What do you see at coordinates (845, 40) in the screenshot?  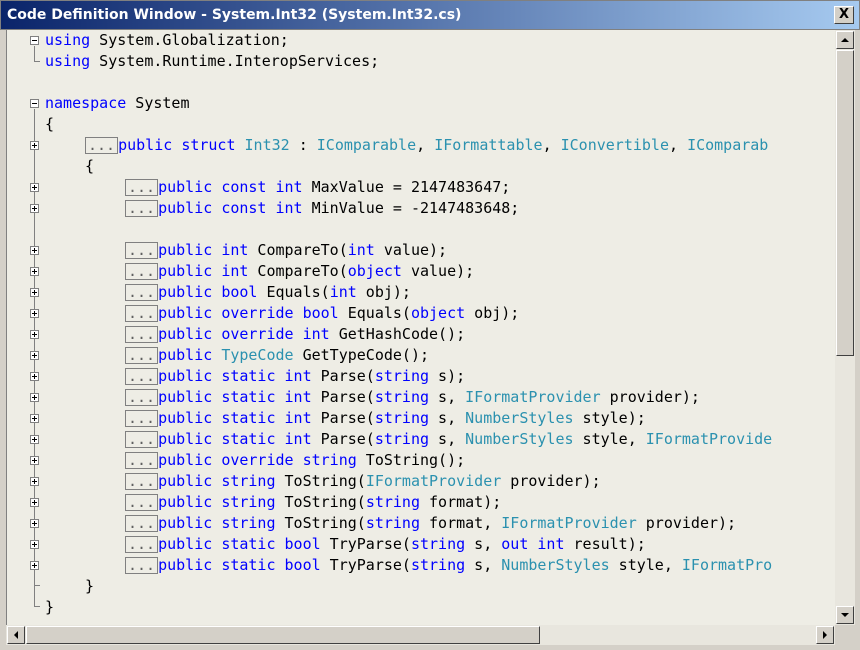 I see `scroll-up-button` at bounding box center [845, 40].